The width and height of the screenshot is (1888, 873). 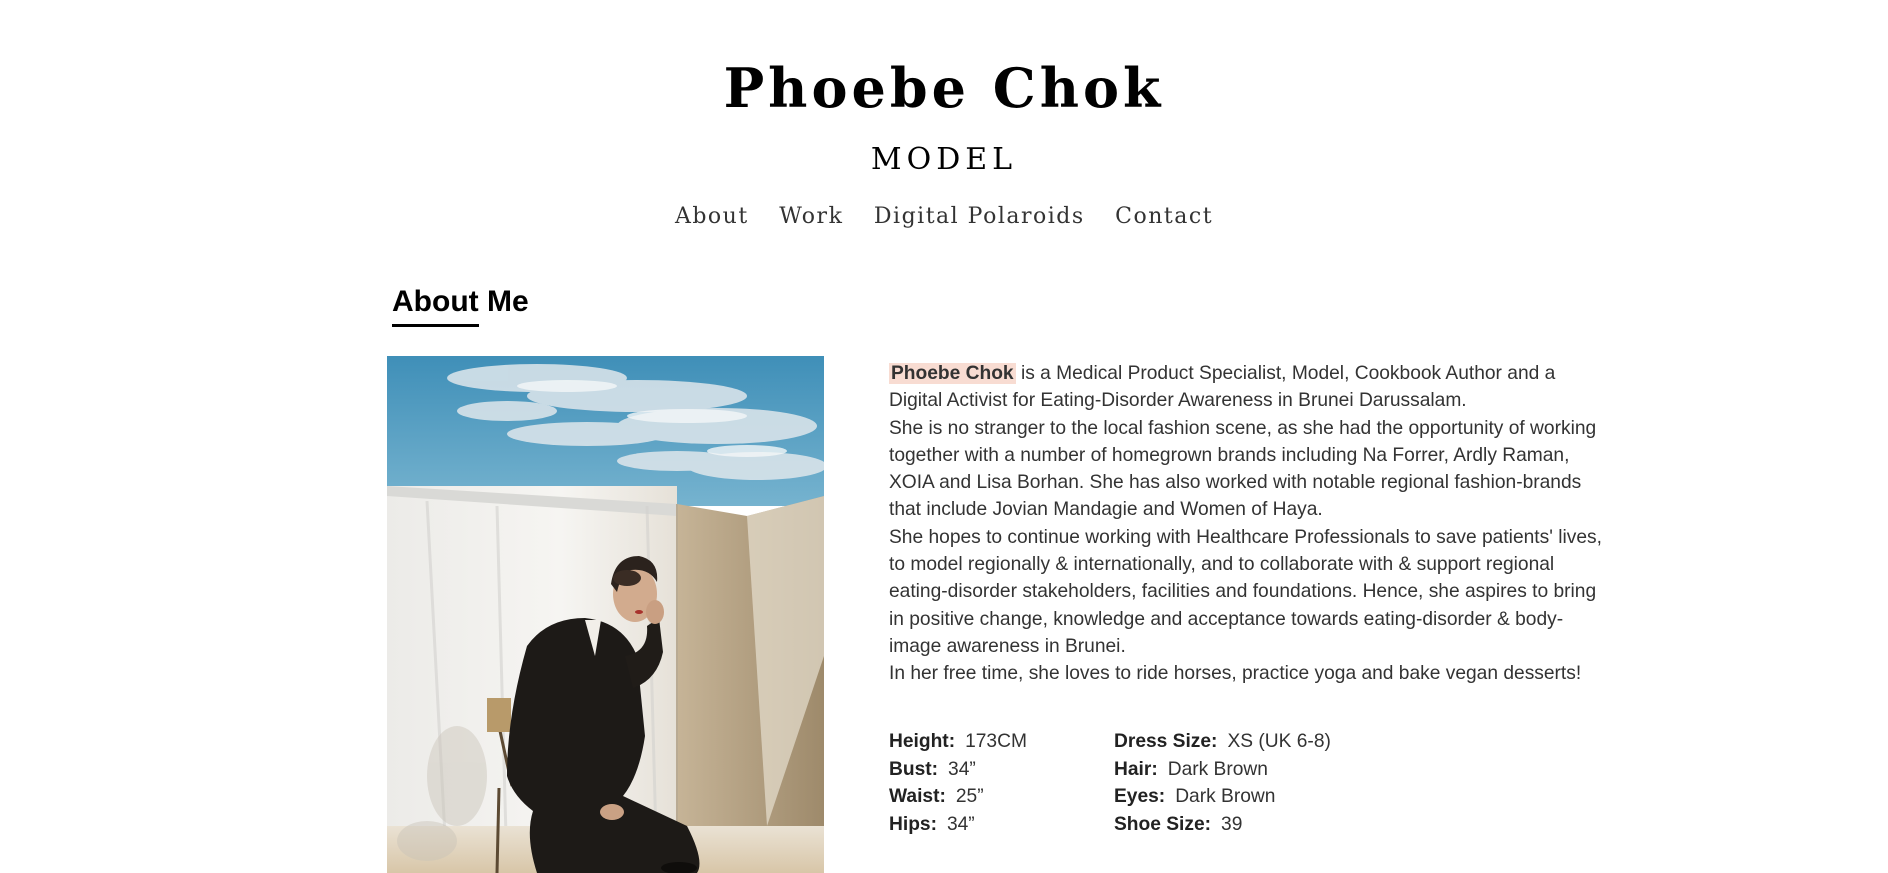 I want to click on stat-label: Eyes:, so click(x=1140, y=796).